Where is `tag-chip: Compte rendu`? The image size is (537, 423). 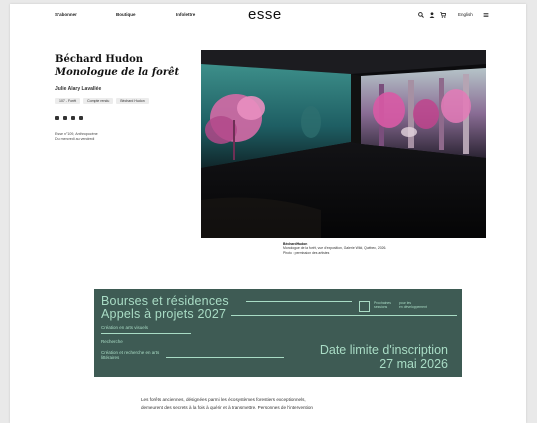
tag-chip: Compte rendu is located at coordinates (98, 101).